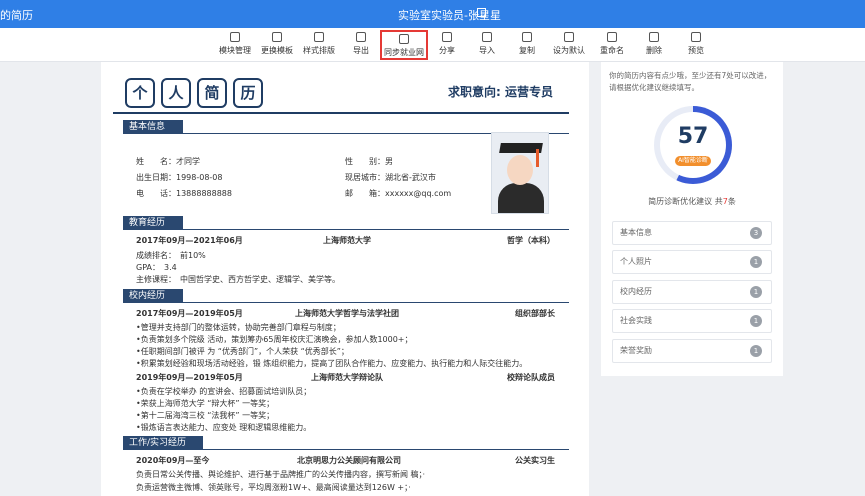 The width and height of the screenshot is (865, 496). Describe the element at coordinates (281, 474) in the screenshot. I see `work-line: 负责日常公关传播、舆论维护、进行基于品牌推广的公关传播内容，撰写新闻 稿；·` at that location.